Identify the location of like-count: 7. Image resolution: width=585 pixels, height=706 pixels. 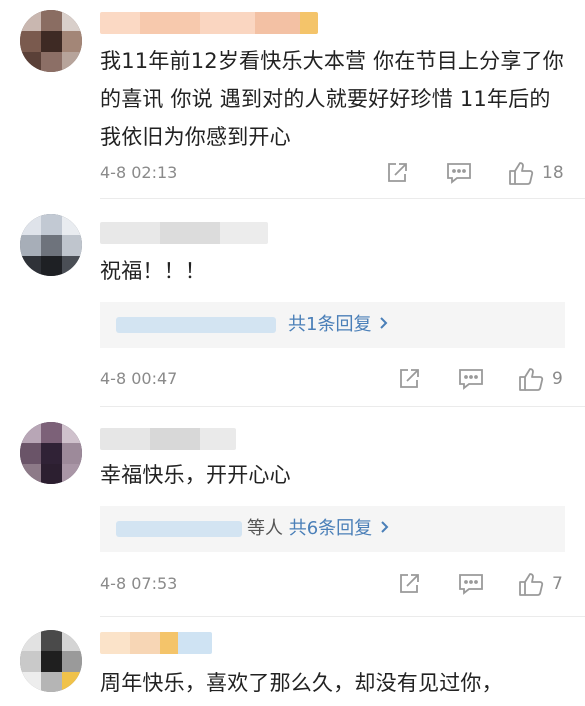
(557, 584).